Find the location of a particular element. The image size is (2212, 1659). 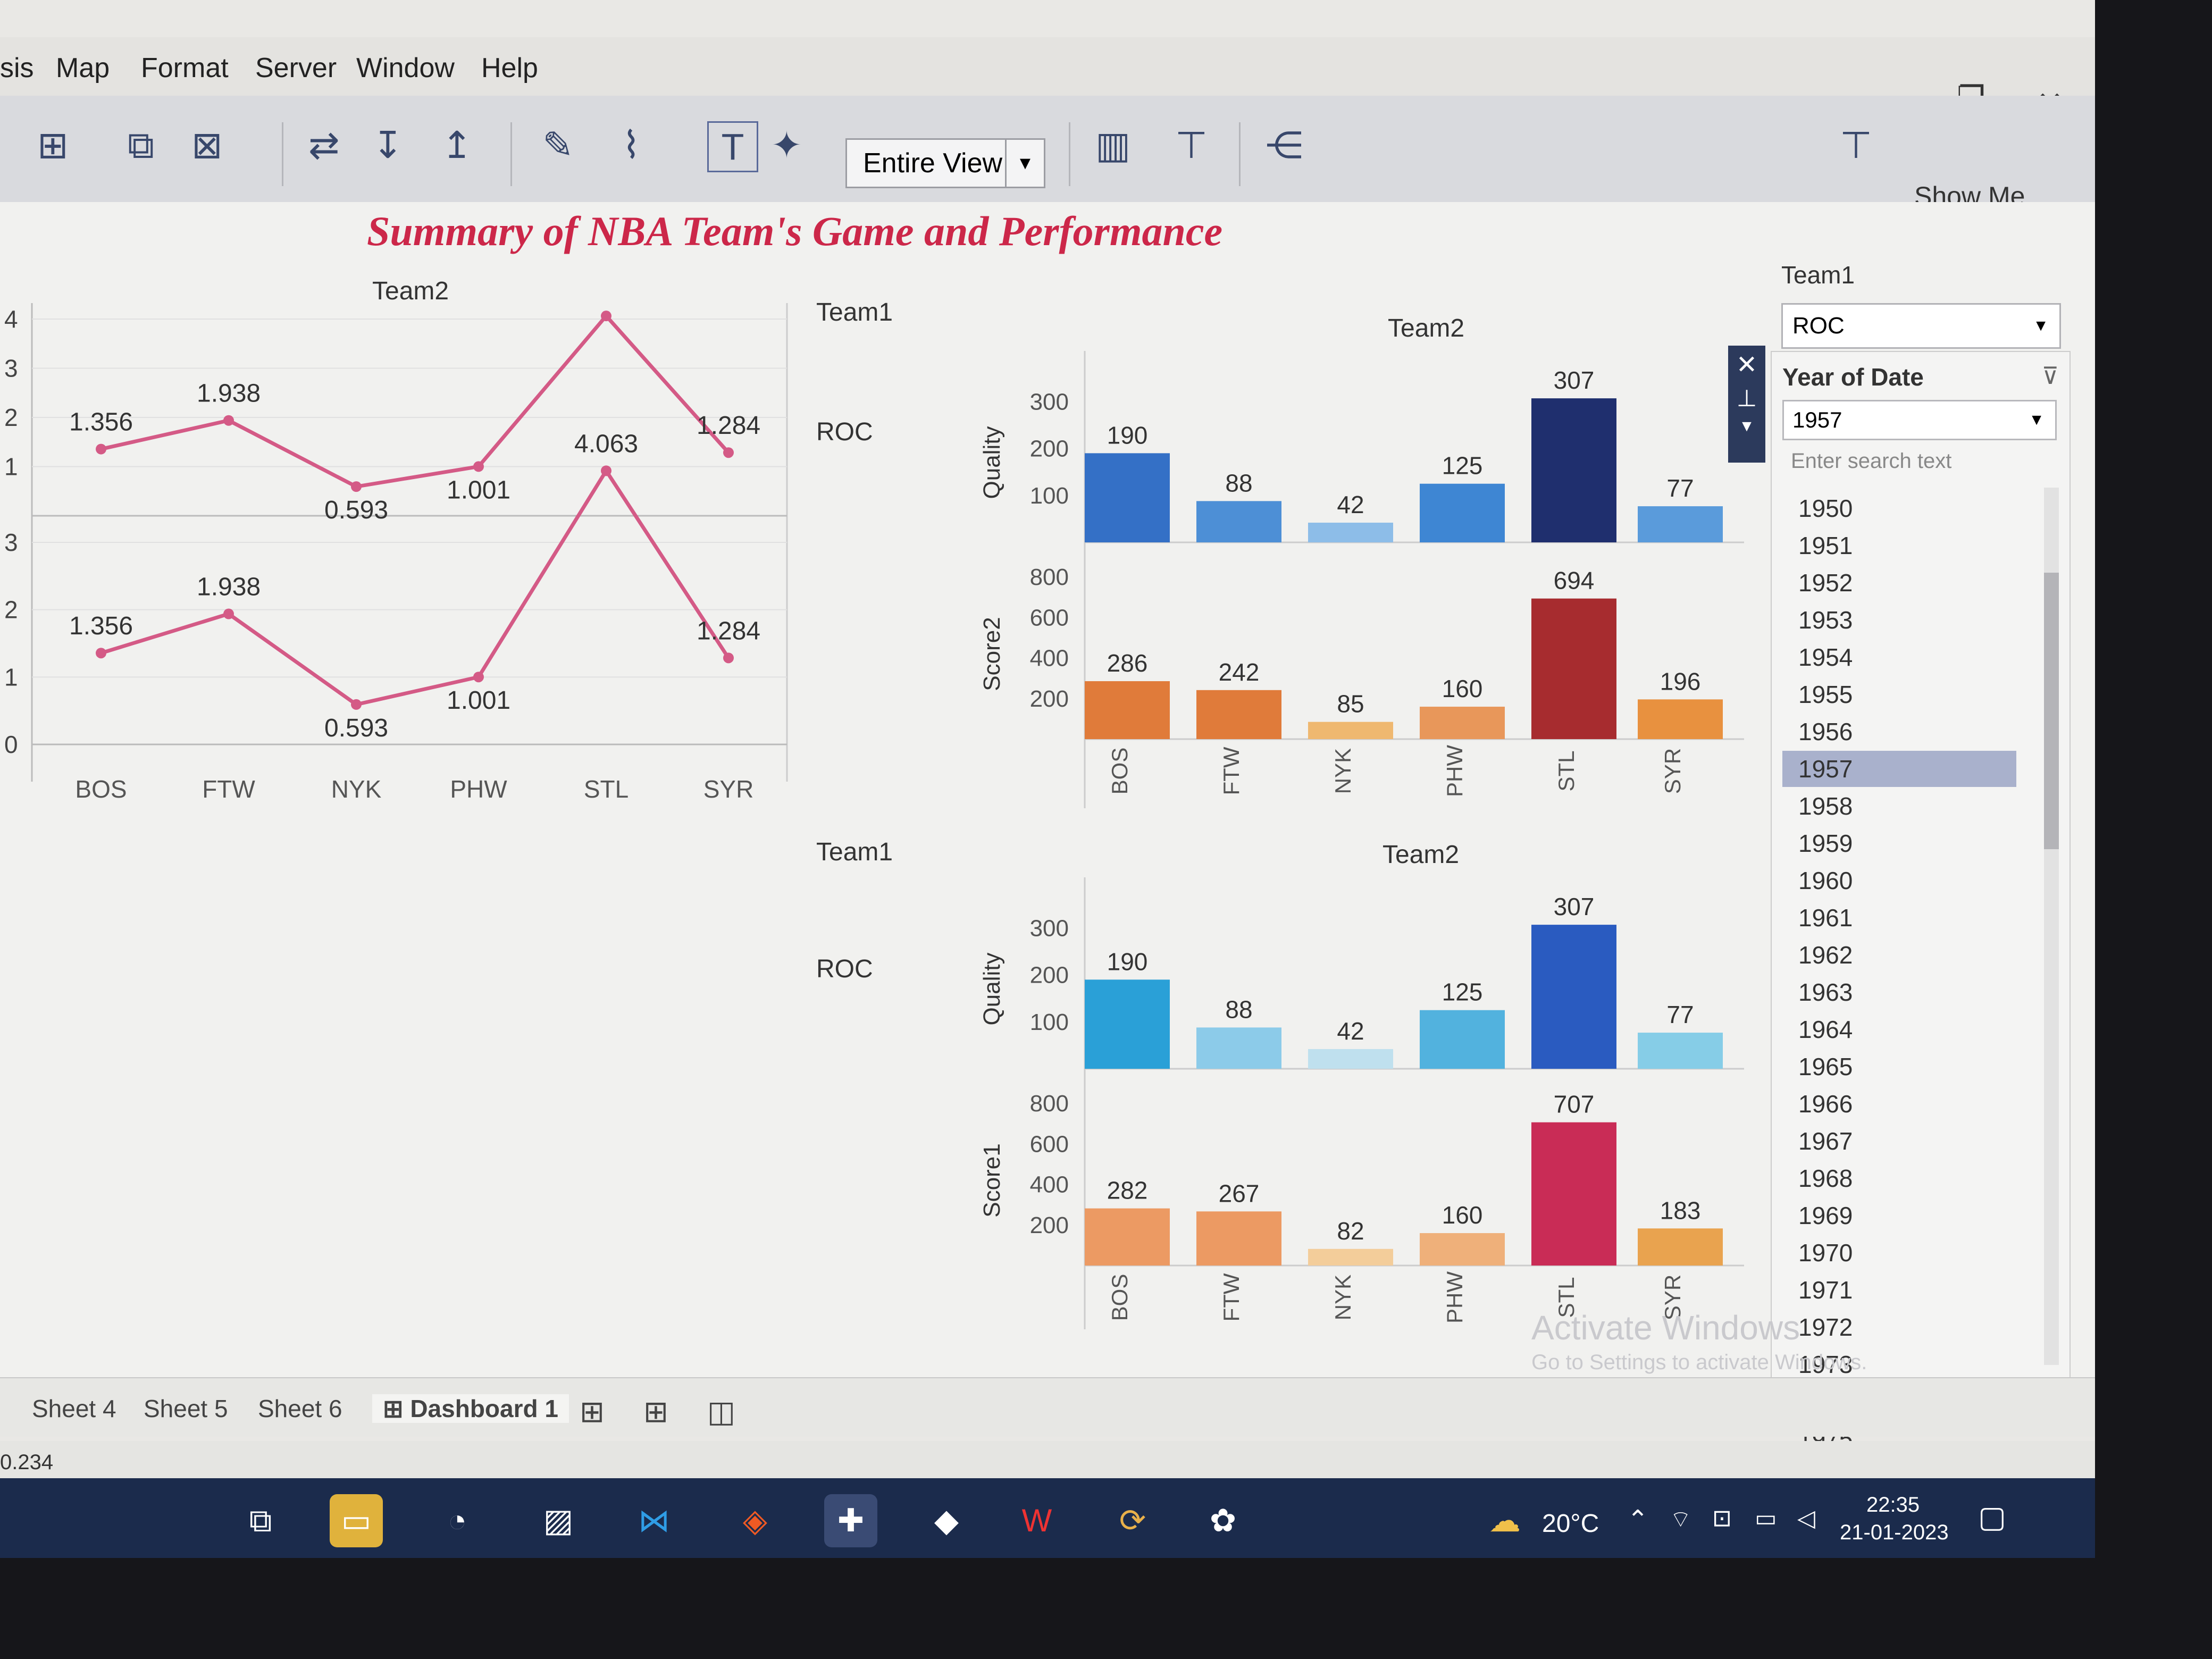

year-option: 1962 is located at coordinates (1899, 955).